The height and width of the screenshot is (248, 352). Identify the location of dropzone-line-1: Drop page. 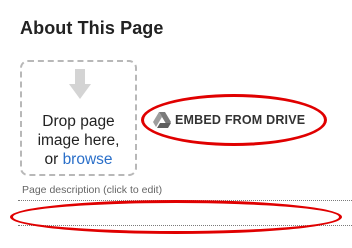
(78, 121).